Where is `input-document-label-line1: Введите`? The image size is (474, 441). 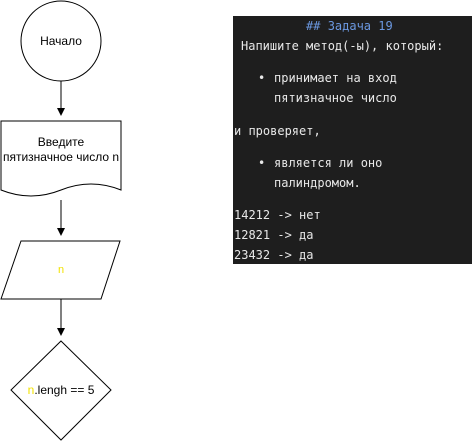 input-document-label-line1: Введите is located at coordinates (61, 142).